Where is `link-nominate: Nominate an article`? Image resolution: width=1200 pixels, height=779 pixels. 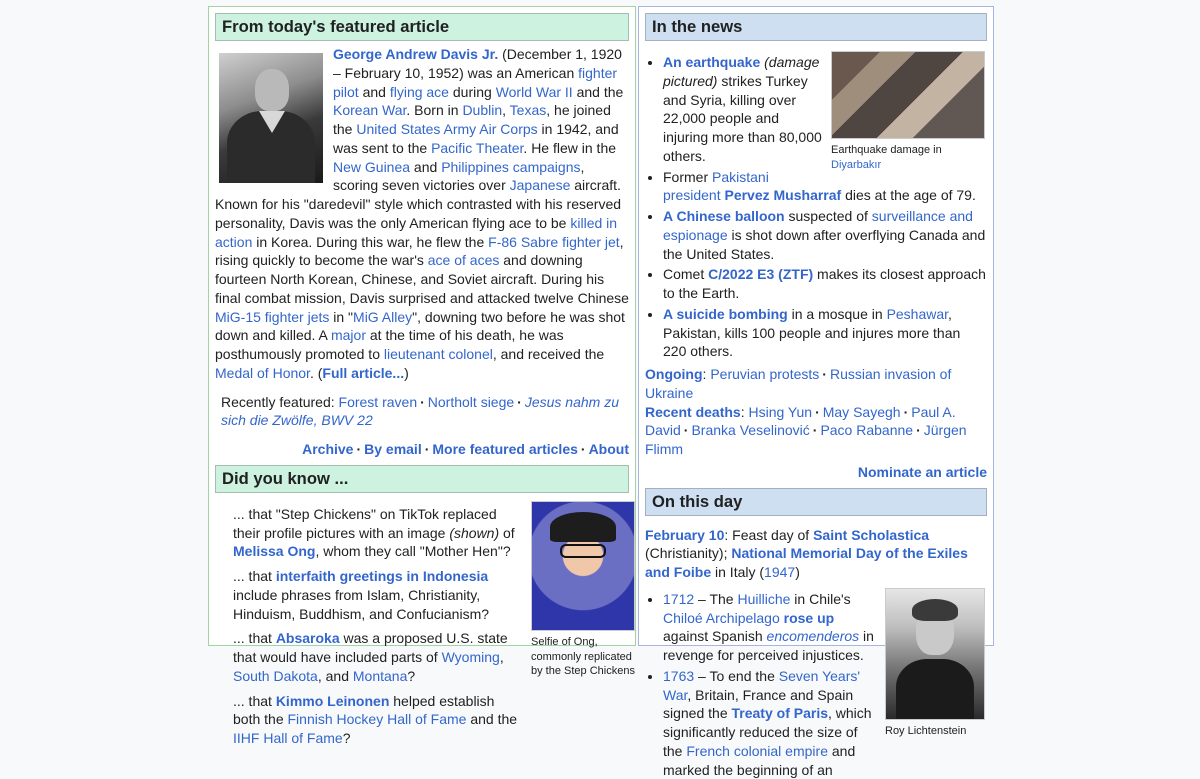
link-nominate: Nominate an article is located at coordinates (922, 472).